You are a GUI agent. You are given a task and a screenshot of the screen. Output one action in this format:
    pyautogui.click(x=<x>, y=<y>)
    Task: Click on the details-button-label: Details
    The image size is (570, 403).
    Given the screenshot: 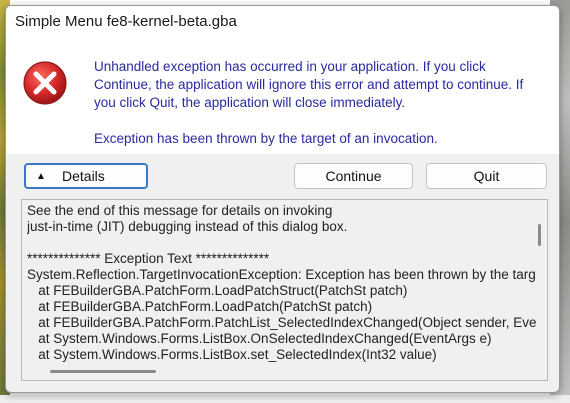 What is the action you would take?
    pyautogui.click(x=83, y=176)
    